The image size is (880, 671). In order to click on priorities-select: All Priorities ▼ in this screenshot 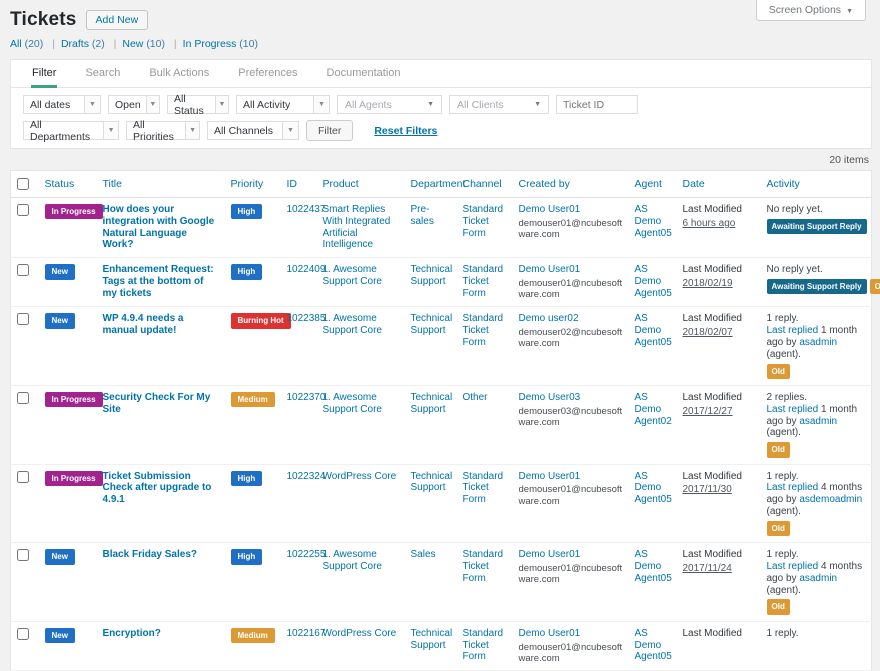, I will do `click(163, 131)`.